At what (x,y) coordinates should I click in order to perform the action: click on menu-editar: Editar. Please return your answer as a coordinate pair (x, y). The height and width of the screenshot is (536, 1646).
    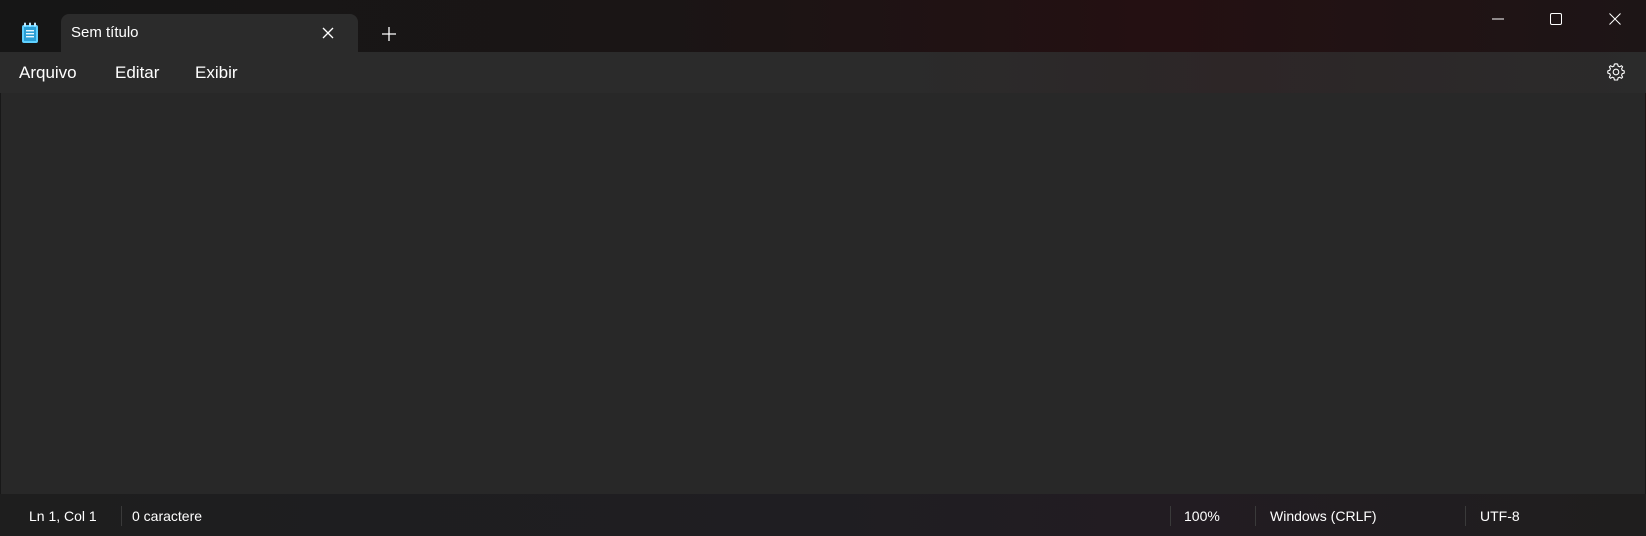
    Looking at the image, I should click on (137, 73).